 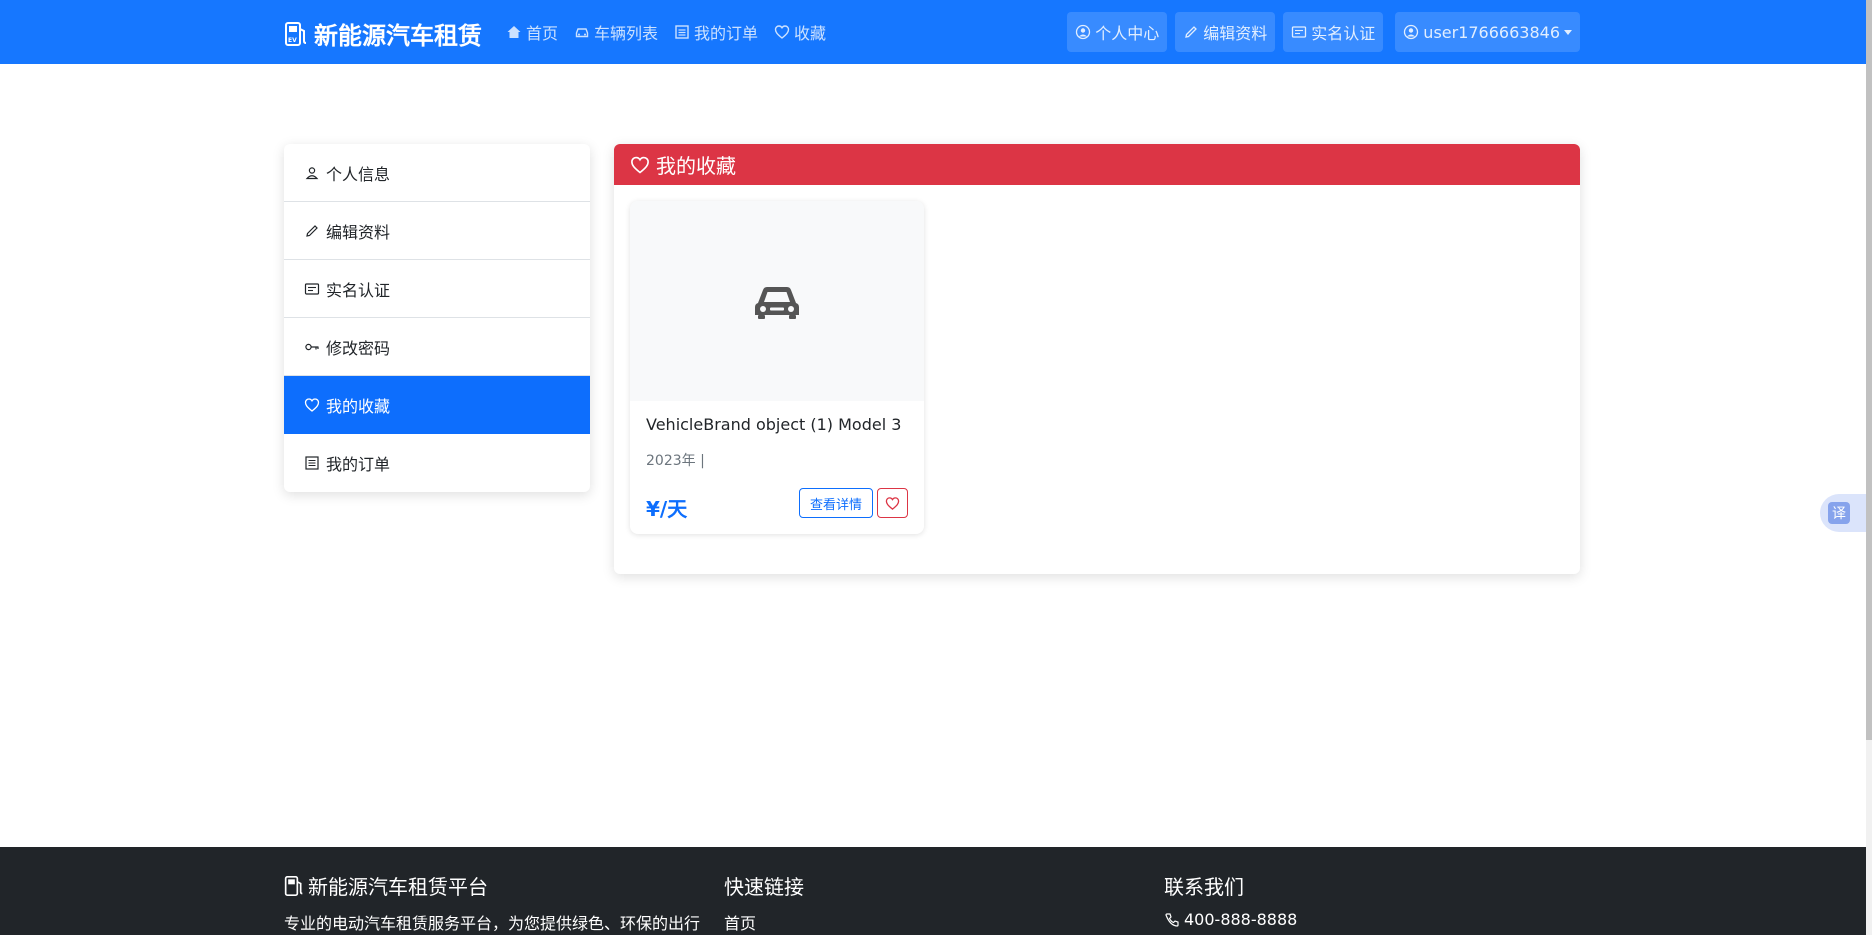 I want to click on view-details-button: 查看详情, so click(x=836, y=503).